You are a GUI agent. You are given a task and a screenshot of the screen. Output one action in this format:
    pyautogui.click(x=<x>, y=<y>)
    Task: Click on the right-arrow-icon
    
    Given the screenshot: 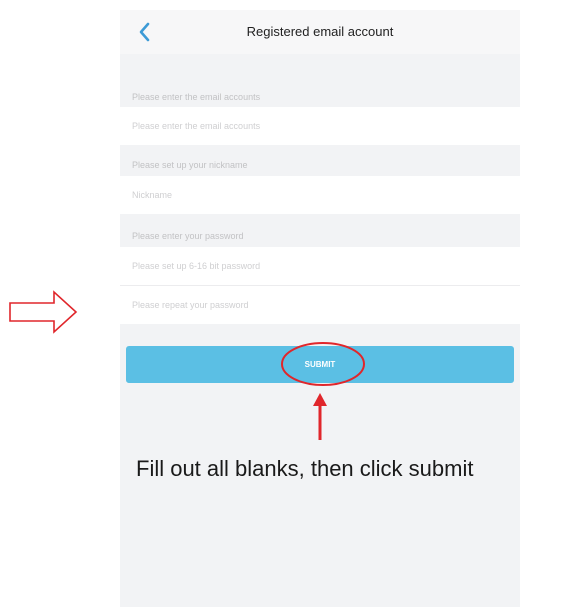 What is the action you would take?
    pyautogui.click(x=43, y=312)
    